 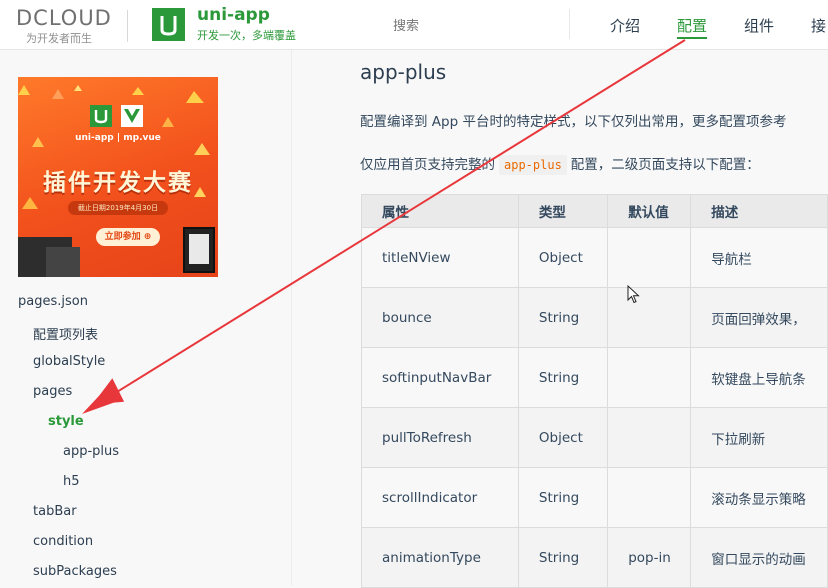 I want to click on table-cell: animationType, so click(x=440, y=557).